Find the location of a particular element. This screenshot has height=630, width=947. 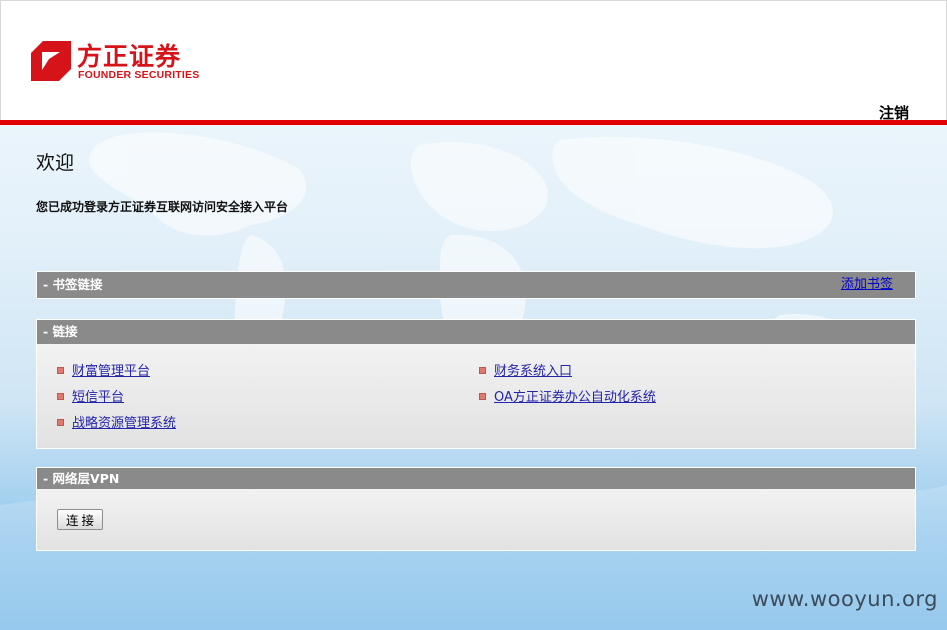

watermark-text: www.wooyun.org is located at coordinates (844, 599).